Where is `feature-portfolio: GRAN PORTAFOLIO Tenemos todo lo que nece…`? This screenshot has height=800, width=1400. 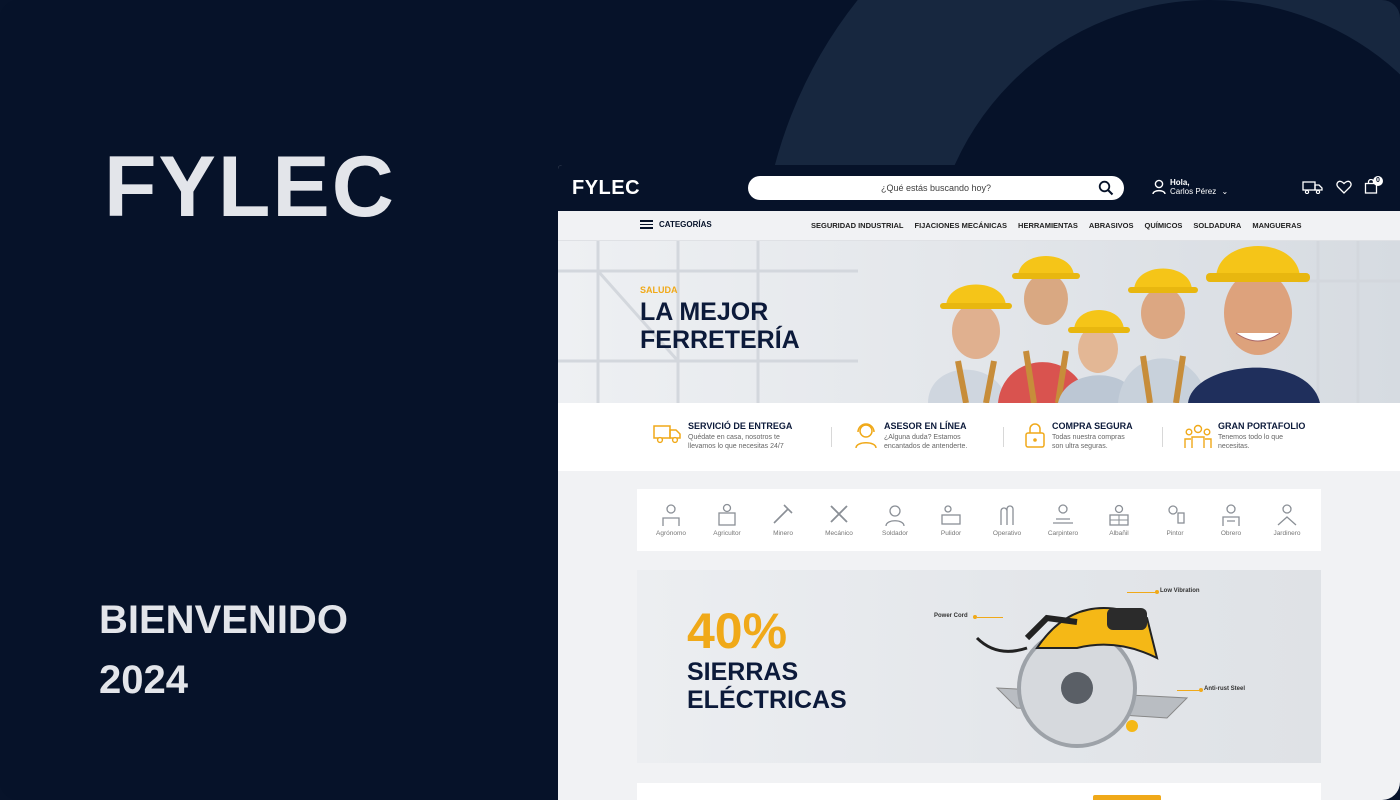
feature-portfolio: GRAN PORTAFOLIO Tenemos todo lo que nece… is located at coordinates (1244, 436).